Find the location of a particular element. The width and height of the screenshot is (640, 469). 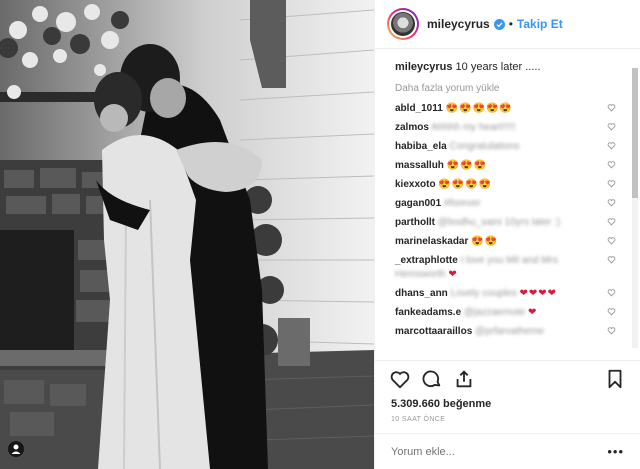

comment-username: fankeadams.e is located at coordinates (428, 312).